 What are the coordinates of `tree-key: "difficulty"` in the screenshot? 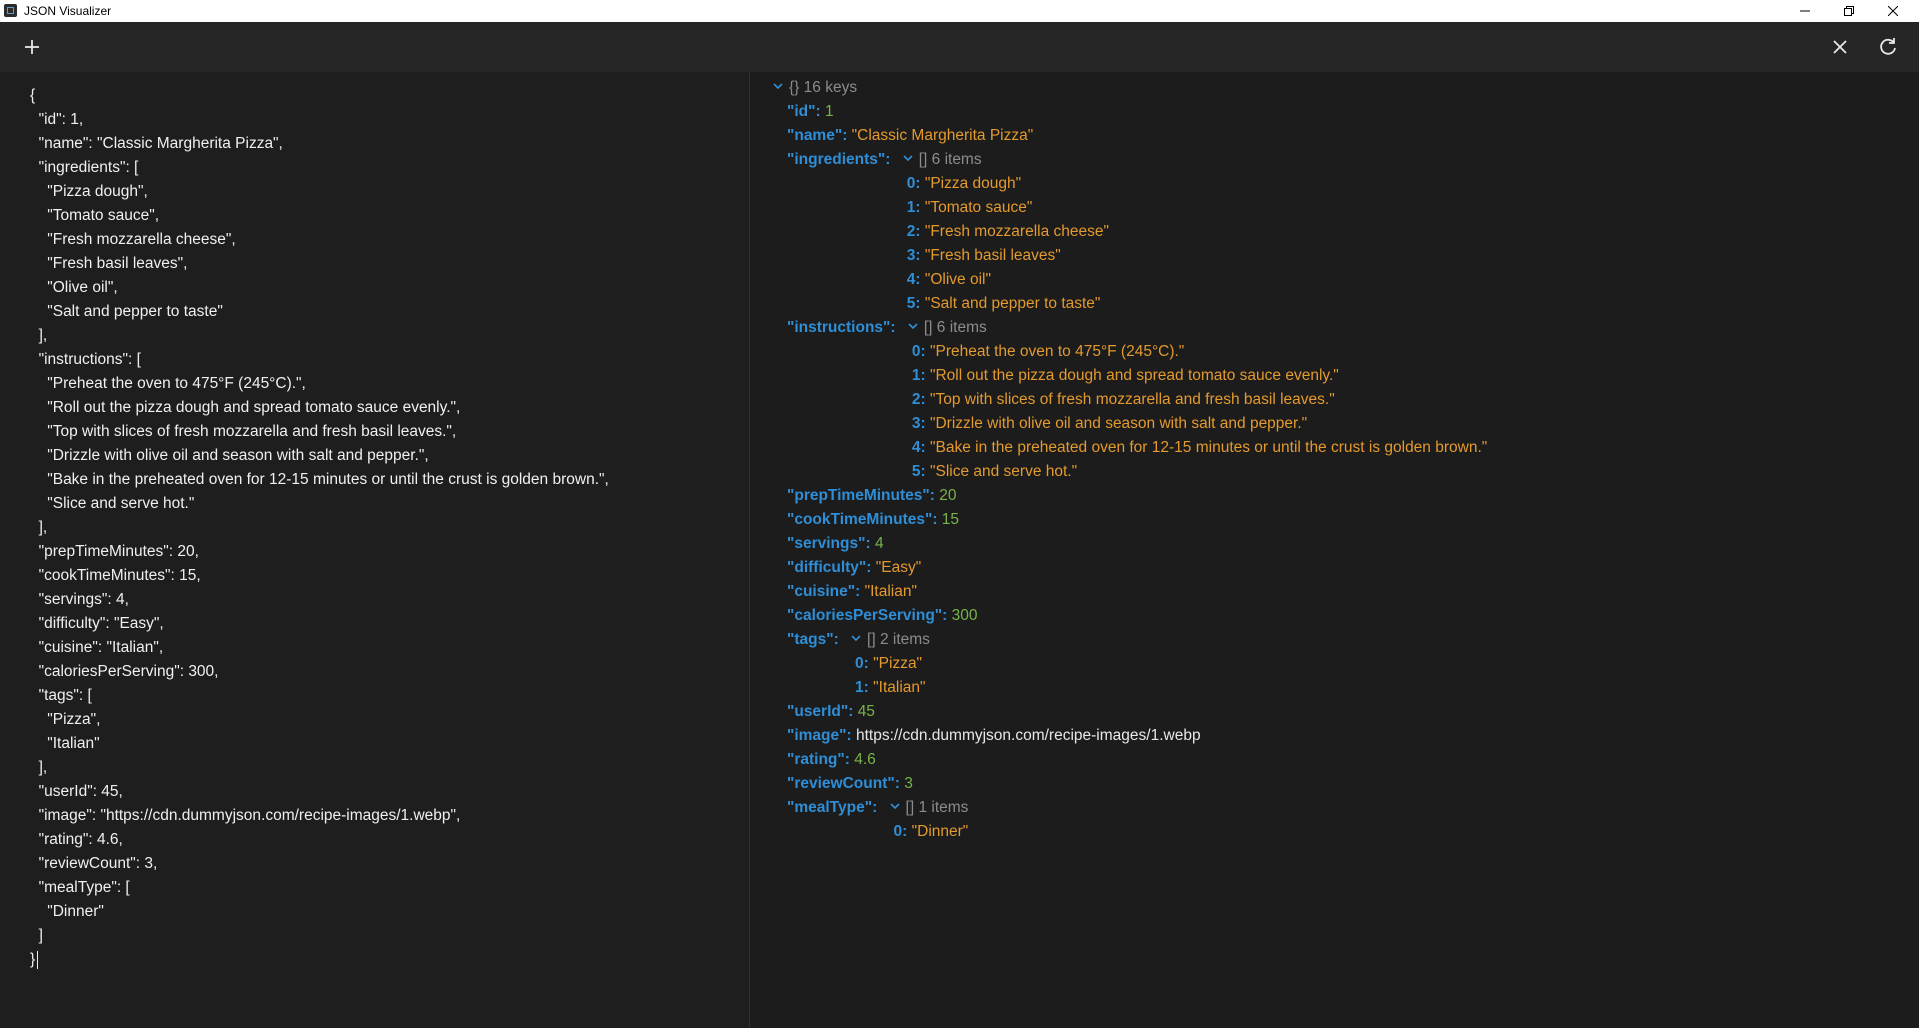 It's located at (827, 567).